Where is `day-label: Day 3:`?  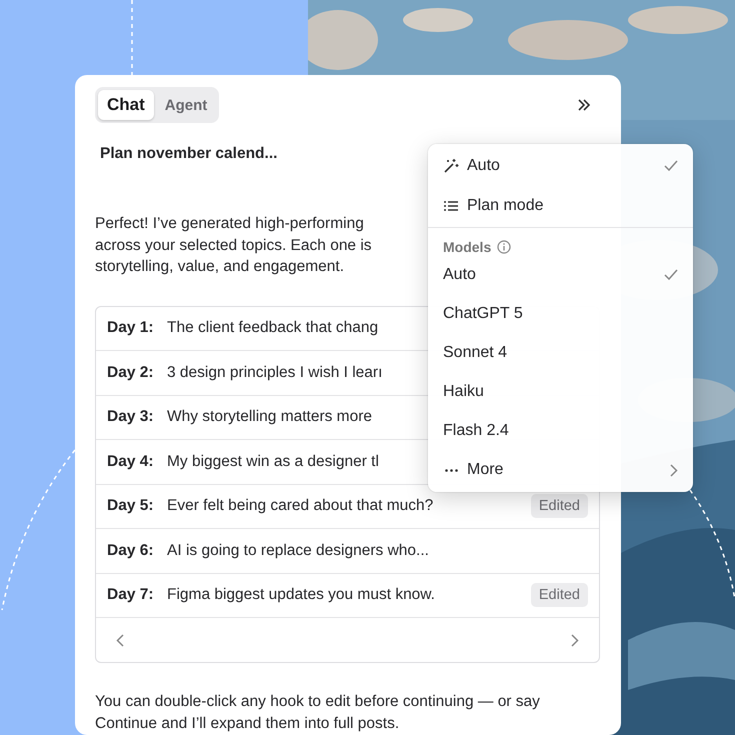 day-label: Day 3: is located at coordinates (131, 417).